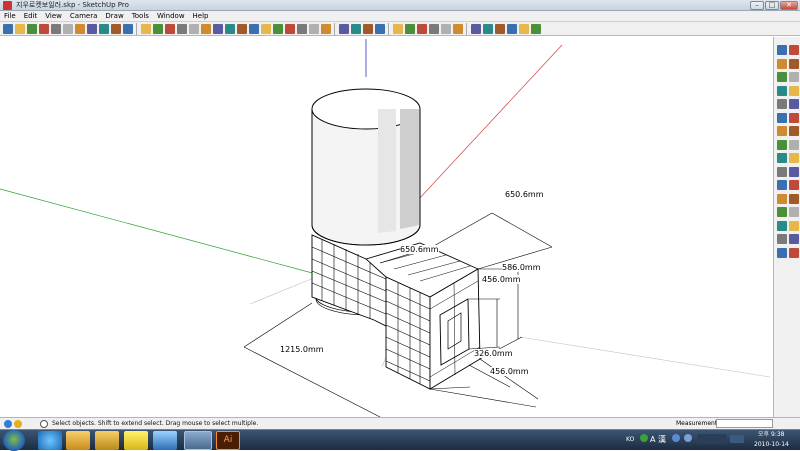  What do you see at coordinates (434, 29) in the screenshot?
I see `right-view-icon` at bounding box center [434, 29].